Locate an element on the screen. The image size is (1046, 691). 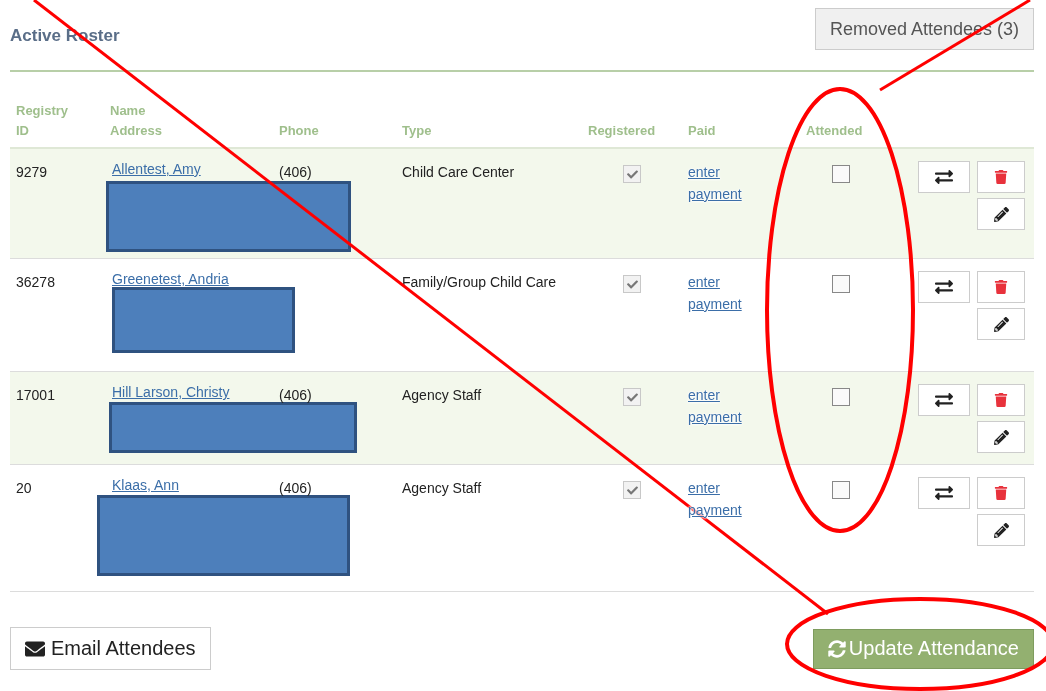
refresh-icon is located at coordinates (836, 648).